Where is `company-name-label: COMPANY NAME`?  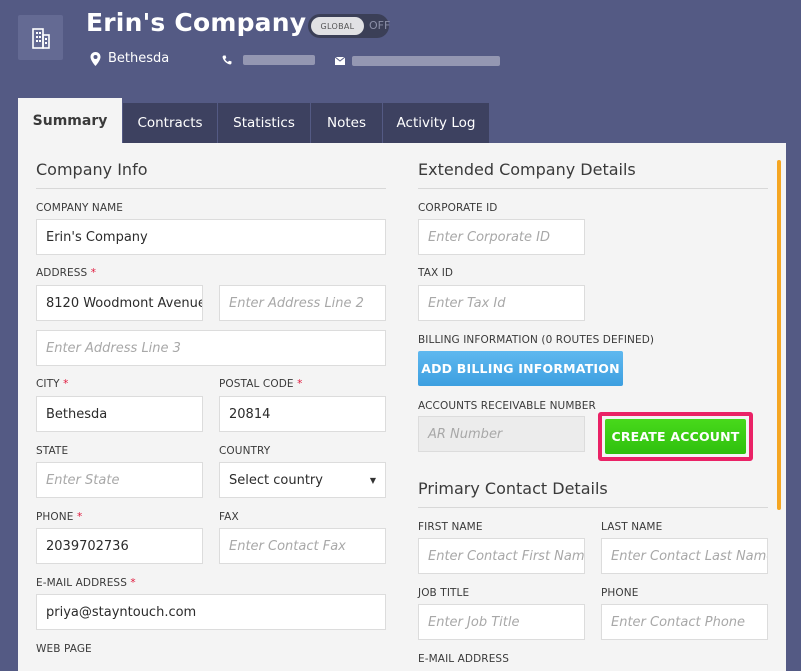 company-name-label: COMPANY NAME is located at coordinates (80, 208).